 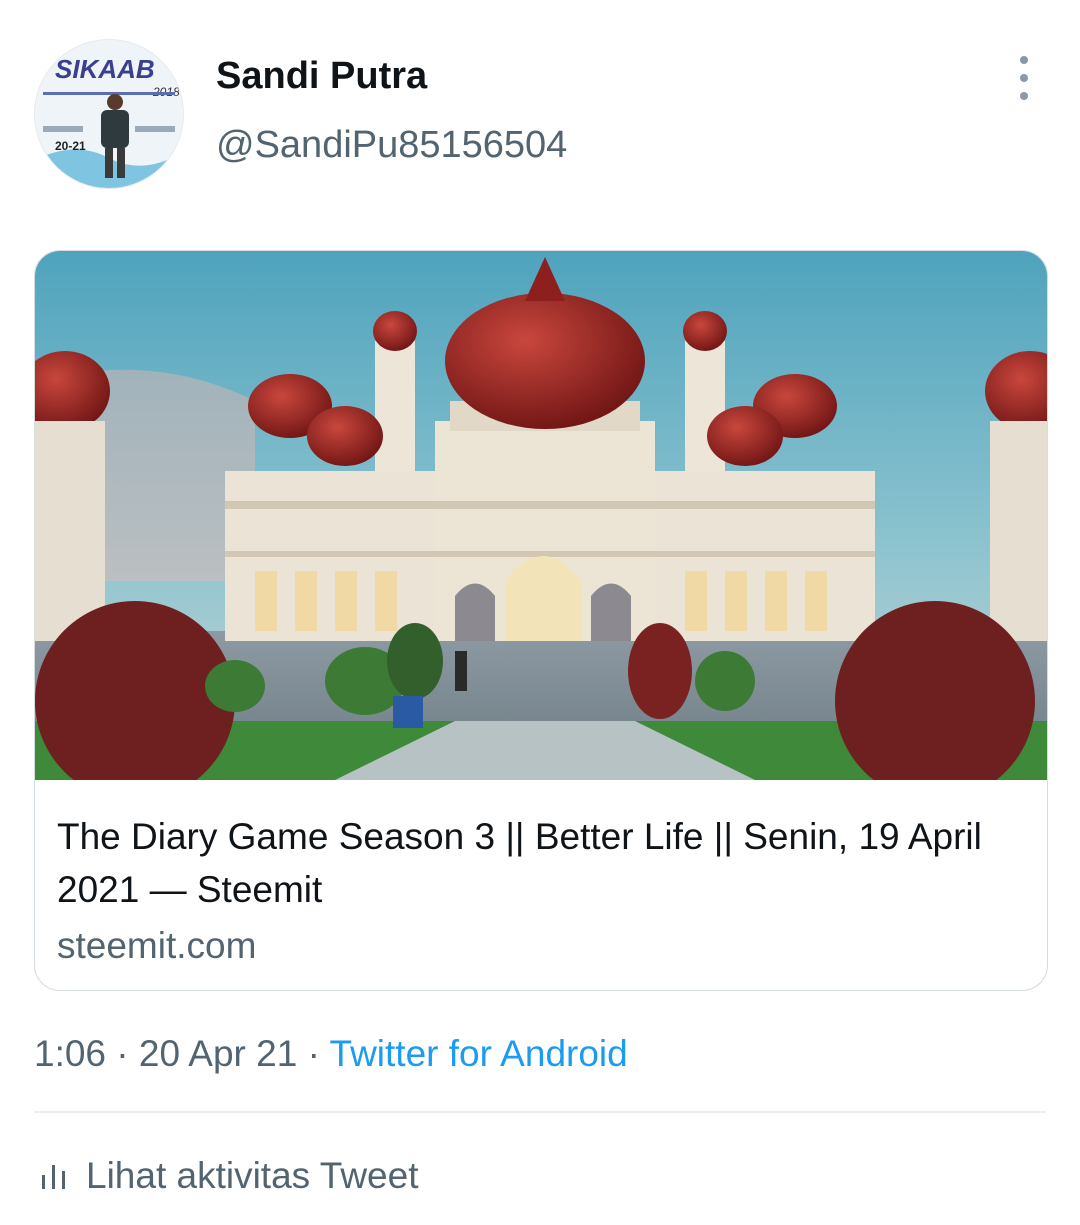 What do you see at coordinates (479, 1053) in the screenshot?
I see `tweet-source-link: Twitter for Android` at bounding box center [479, 1053].